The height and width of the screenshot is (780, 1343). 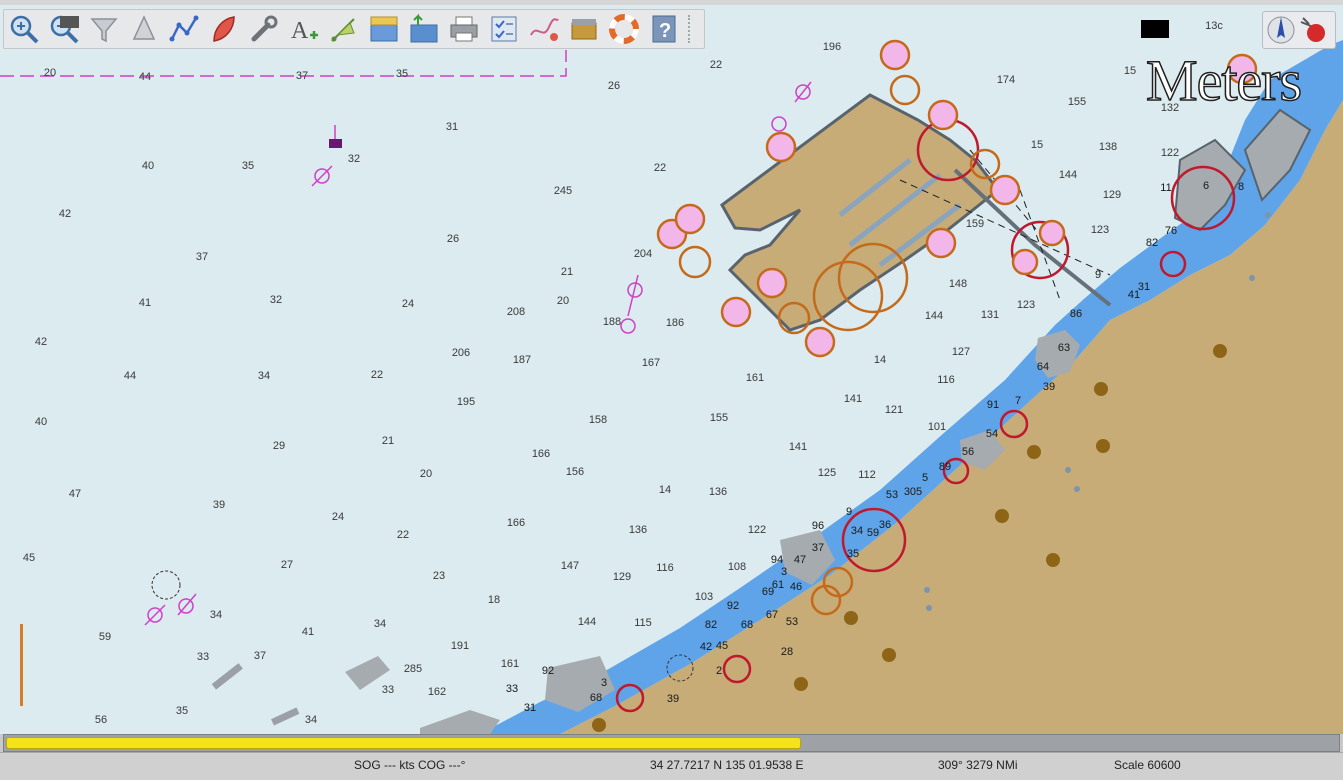 I want to click on sounding-label: 11, so click(x=1165, y=188).